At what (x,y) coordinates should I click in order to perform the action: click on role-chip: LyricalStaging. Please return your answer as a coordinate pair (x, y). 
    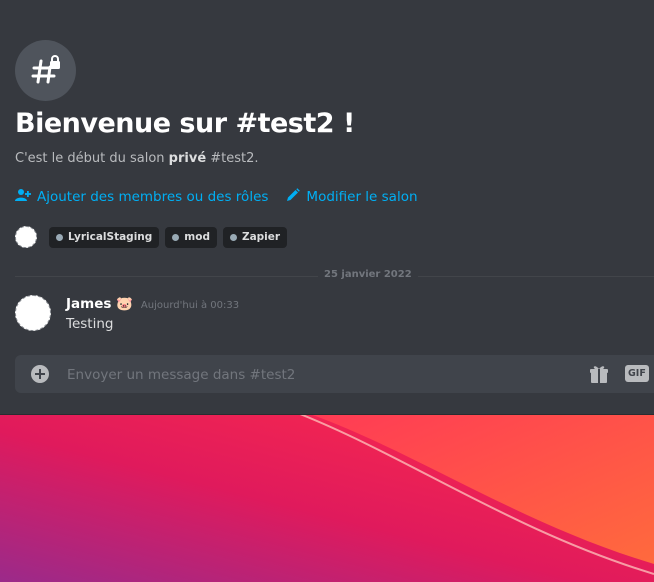
    Looking at the image, I should click on (104, 237).